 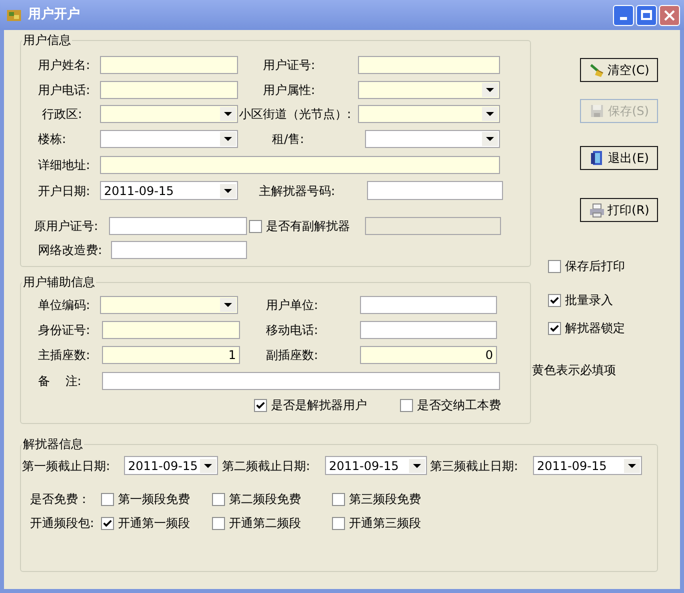 I want to click on field-label: 租/售:, so click(x=289, y=139).